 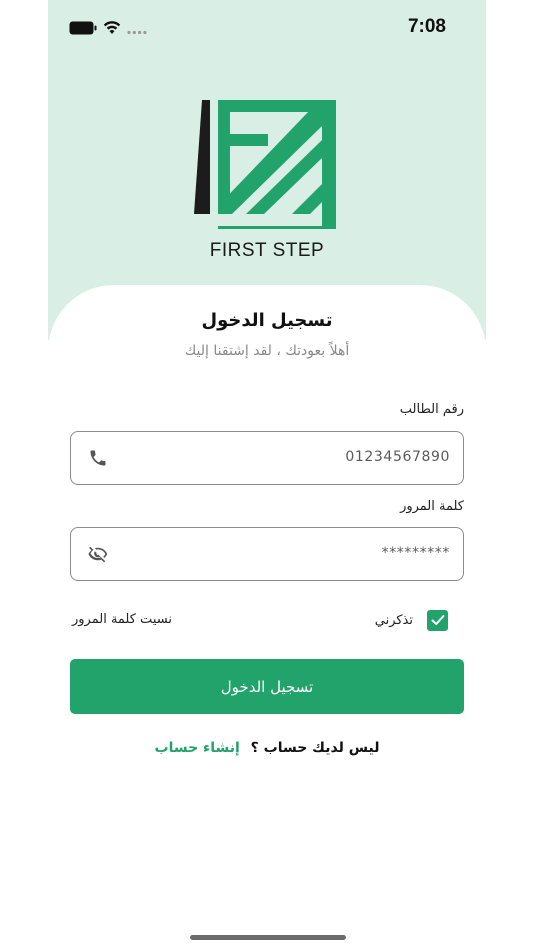 I want to click on home-indicator, so click(x=268, y=937).